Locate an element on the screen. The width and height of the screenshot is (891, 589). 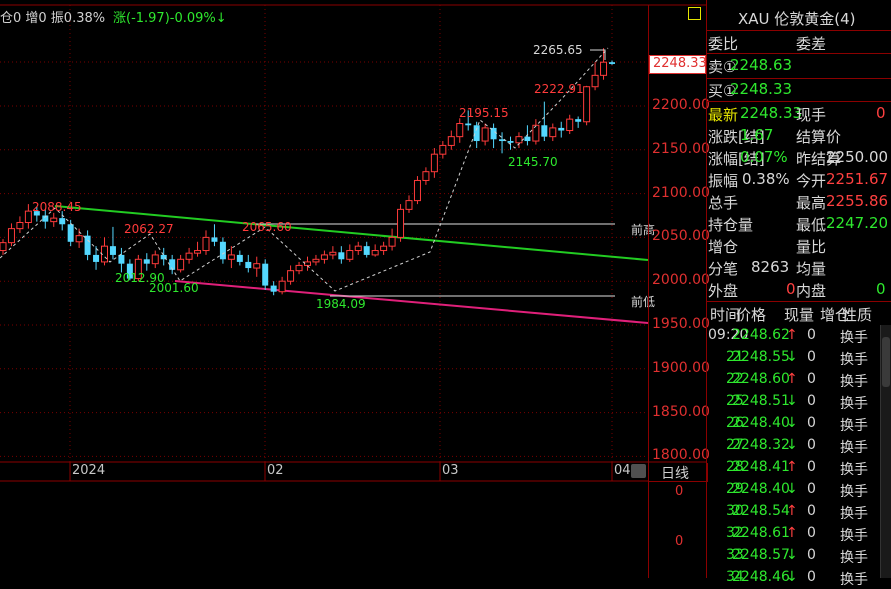
stat-value: 2250.00 is located at coordinates (857, 157).